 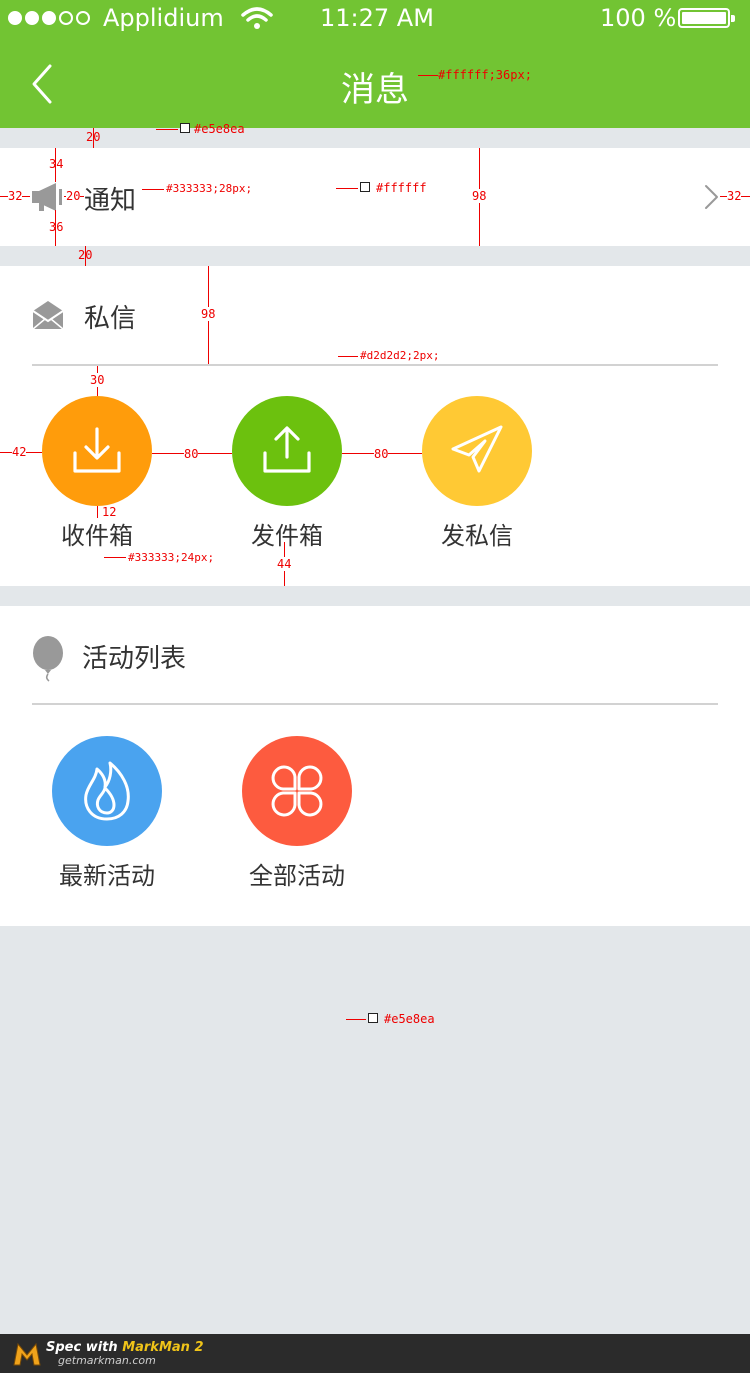 What do you see at coordinates (477, 536) in the screenshot?
I see `send-message-label: 发私信` at bounding box center [477, 536].